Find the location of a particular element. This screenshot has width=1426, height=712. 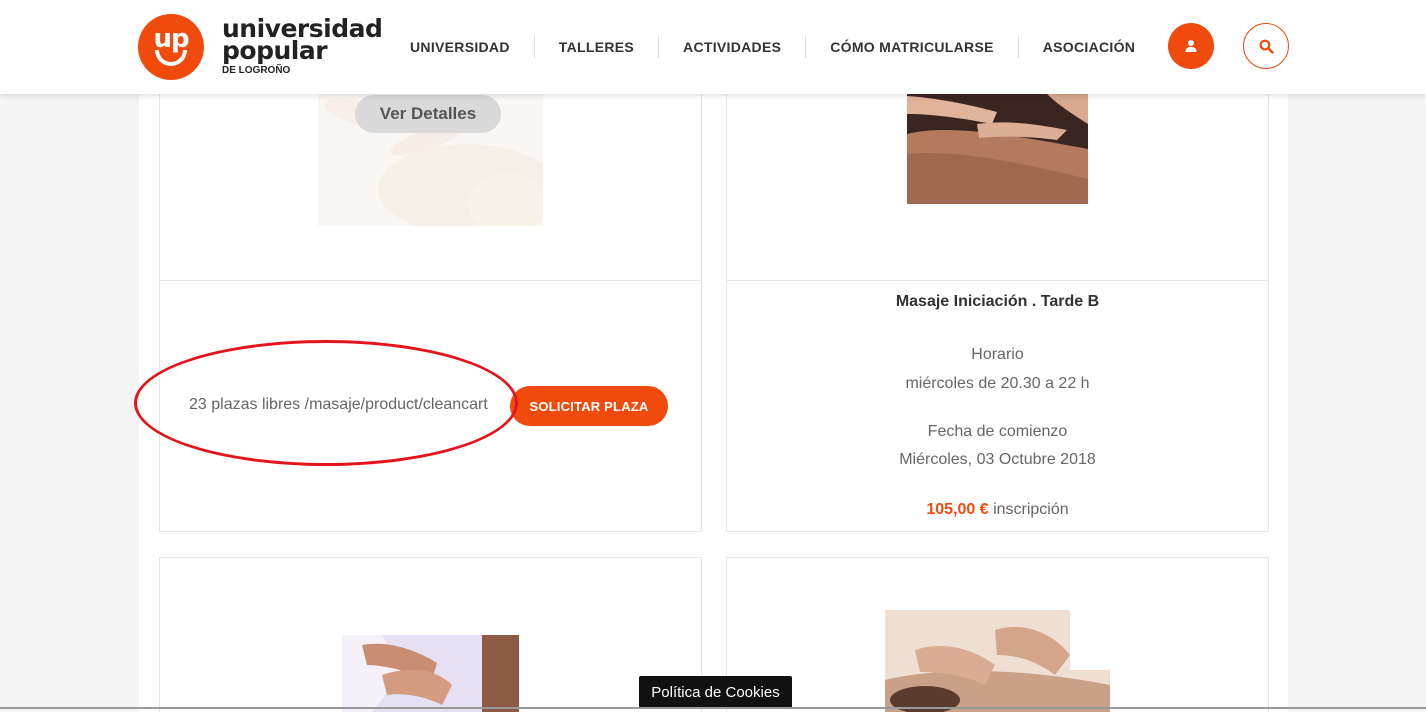

page-bottom-border is located at coordinates (713, 708).